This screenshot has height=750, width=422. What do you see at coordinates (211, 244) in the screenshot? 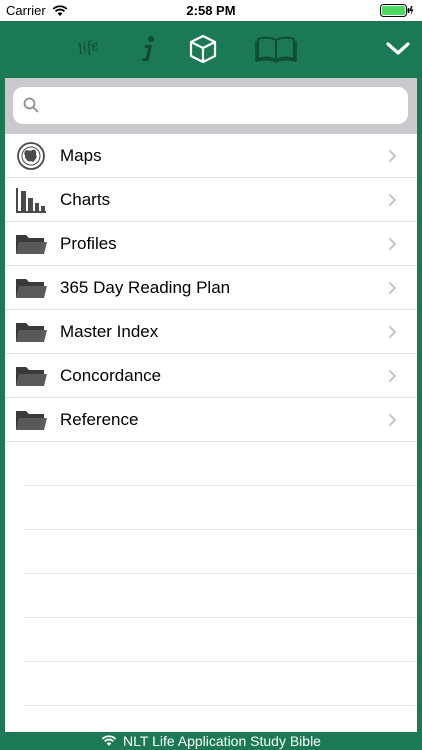
I see `list-item-profiles: Profiles` at bounding box center [211, 244].